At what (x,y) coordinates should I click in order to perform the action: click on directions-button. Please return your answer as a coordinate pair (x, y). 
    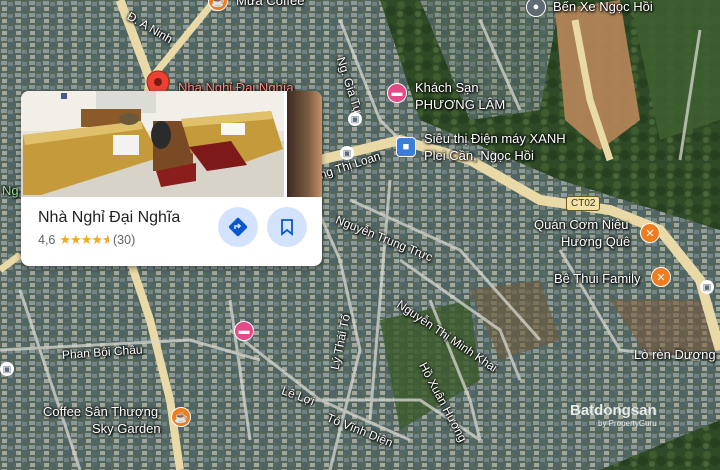
    Looking at the image, I should click on (238, 227).